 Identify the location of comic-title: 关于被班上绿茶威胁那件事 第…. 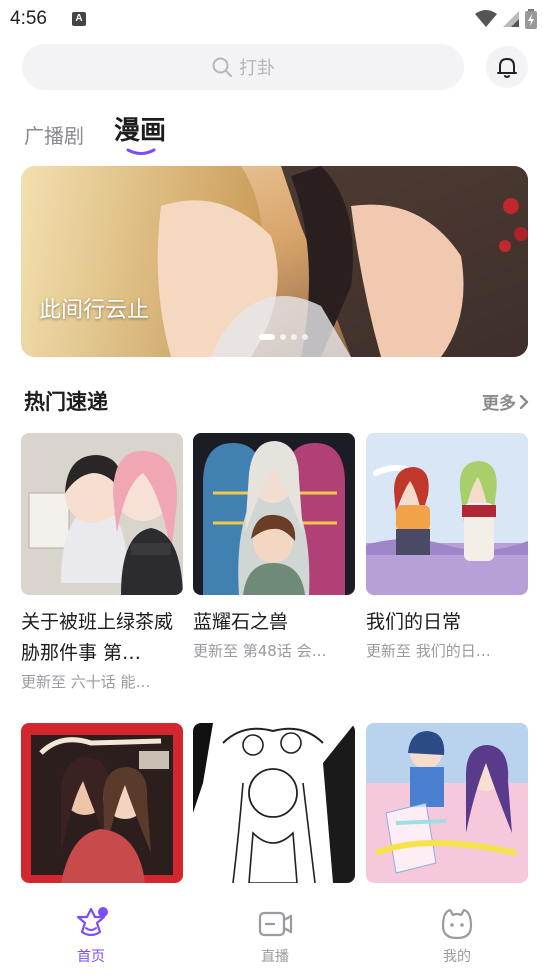
(97, 637).